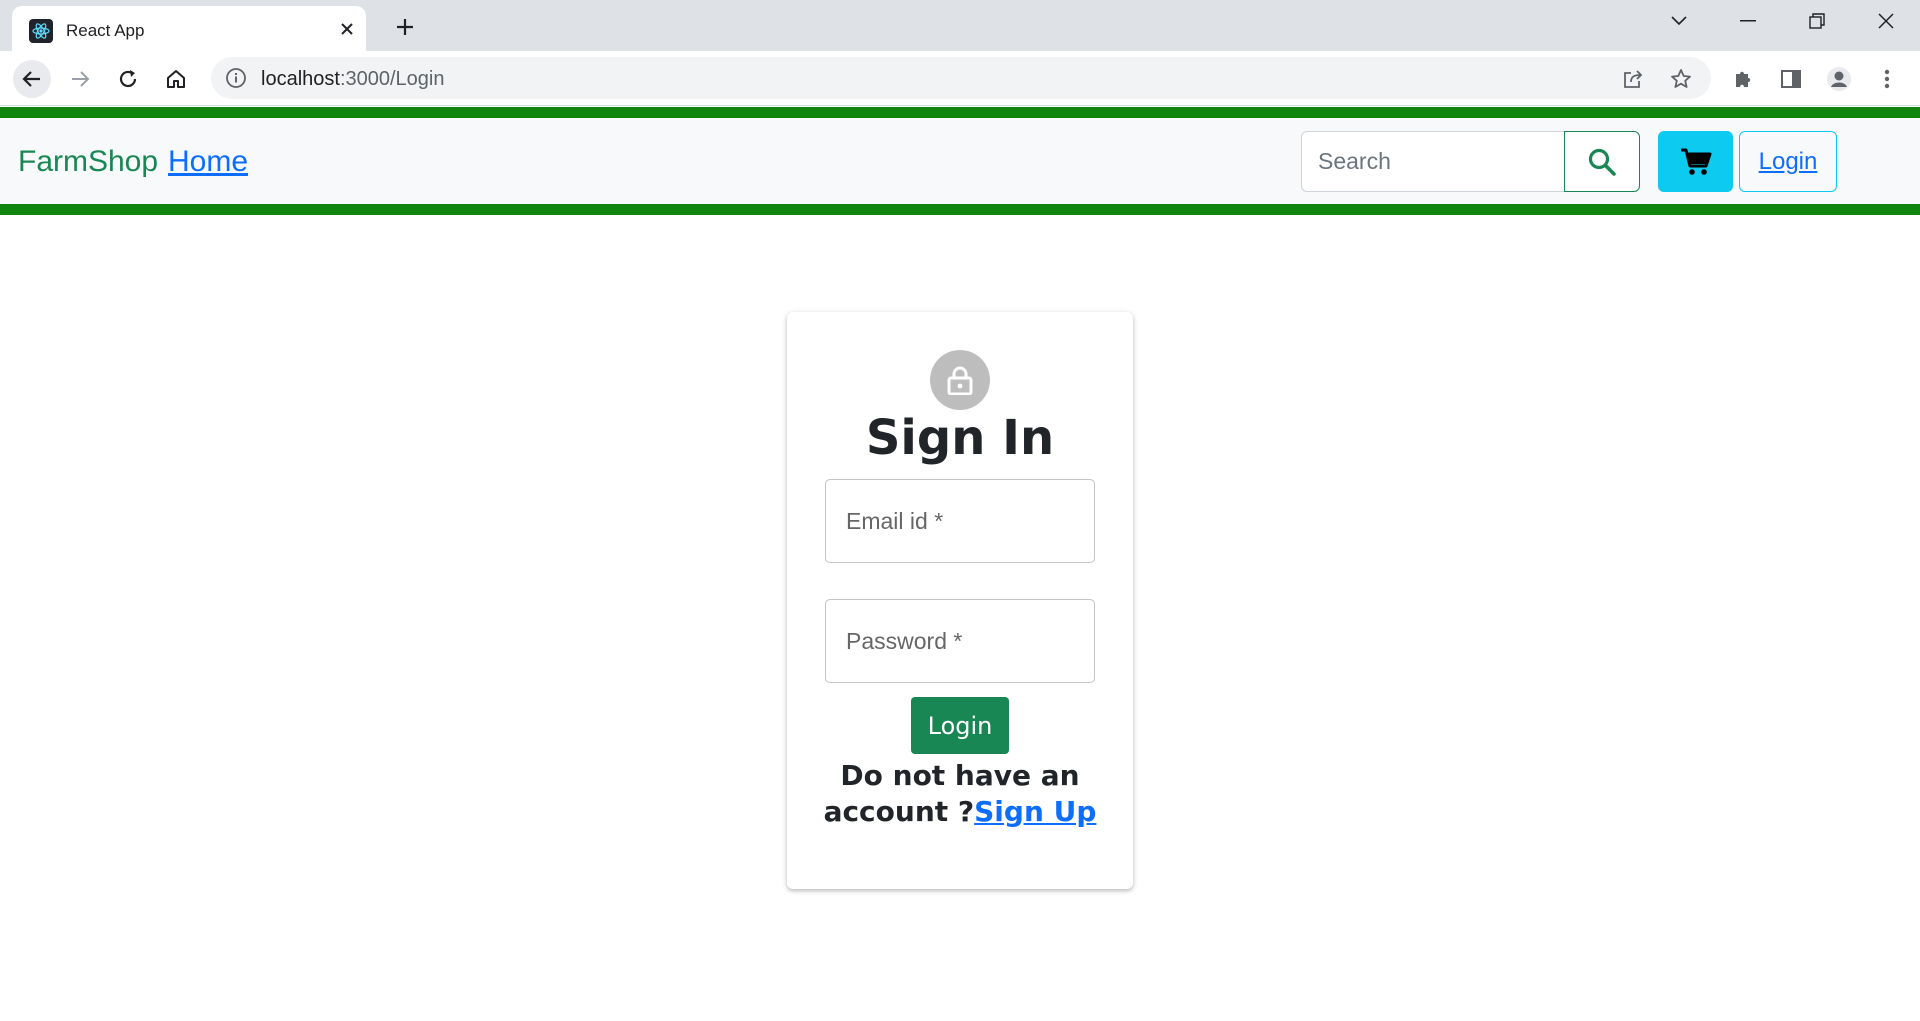 The height and width of the screenshot is (1021, 1920). Describe the element at coordinates (960, 209) in the screenshot. I see `navbar-bottom-border` at that location.